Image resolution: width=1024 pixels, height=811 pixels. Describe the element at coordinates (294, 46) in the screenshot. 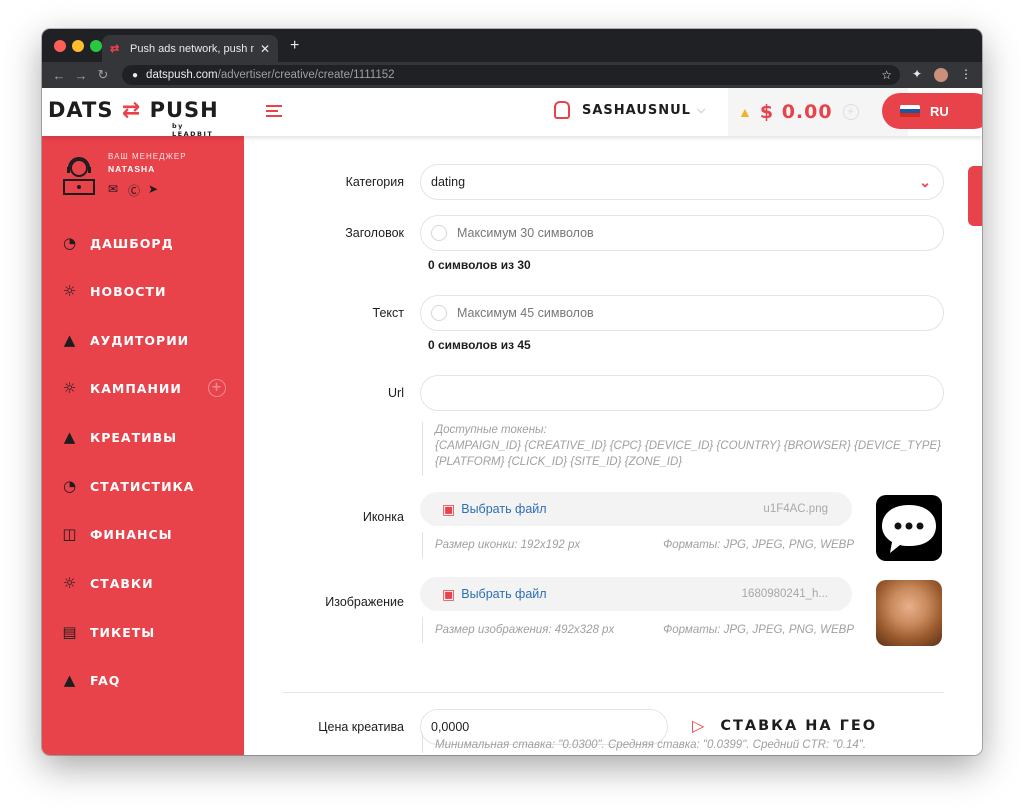

I see `new-tab-button: +` at that location.